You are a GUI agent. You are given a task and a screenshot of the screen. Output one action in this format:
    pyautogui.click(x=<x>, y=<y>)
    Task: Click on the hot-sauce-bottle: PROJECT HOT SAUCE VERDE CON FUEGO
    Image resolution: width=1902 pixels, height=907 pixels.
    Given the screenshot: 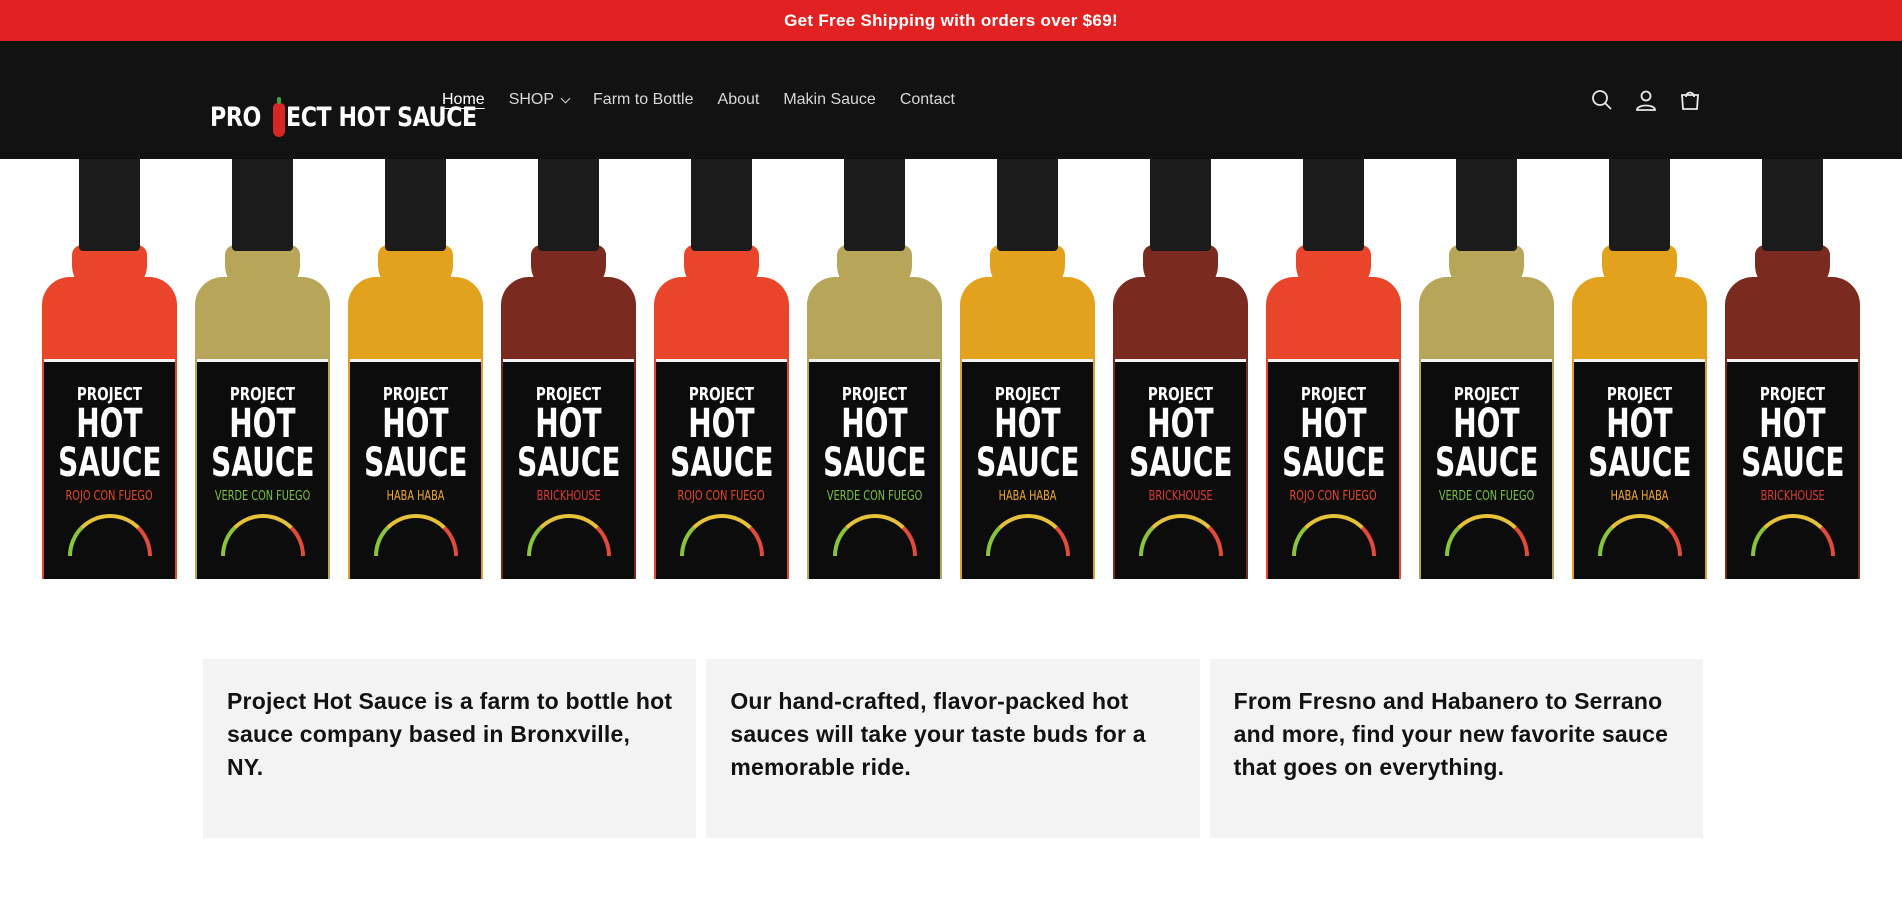 What is the action you would take?
    pyautogui.click(x=1486, y=369)
    